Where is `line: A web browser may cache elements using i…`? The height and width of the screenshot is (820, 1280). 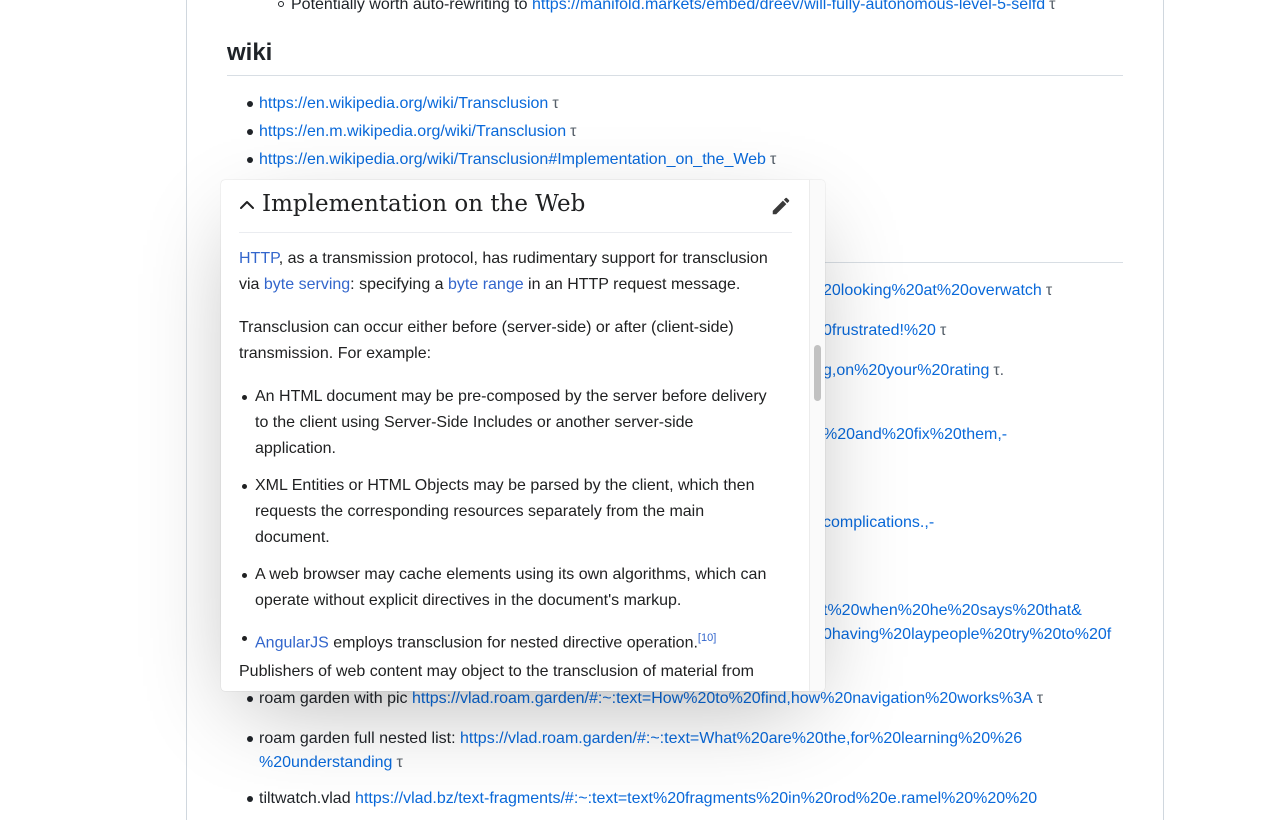
line: A web browser may cache elements using i… is located at coordinates (511, 574).